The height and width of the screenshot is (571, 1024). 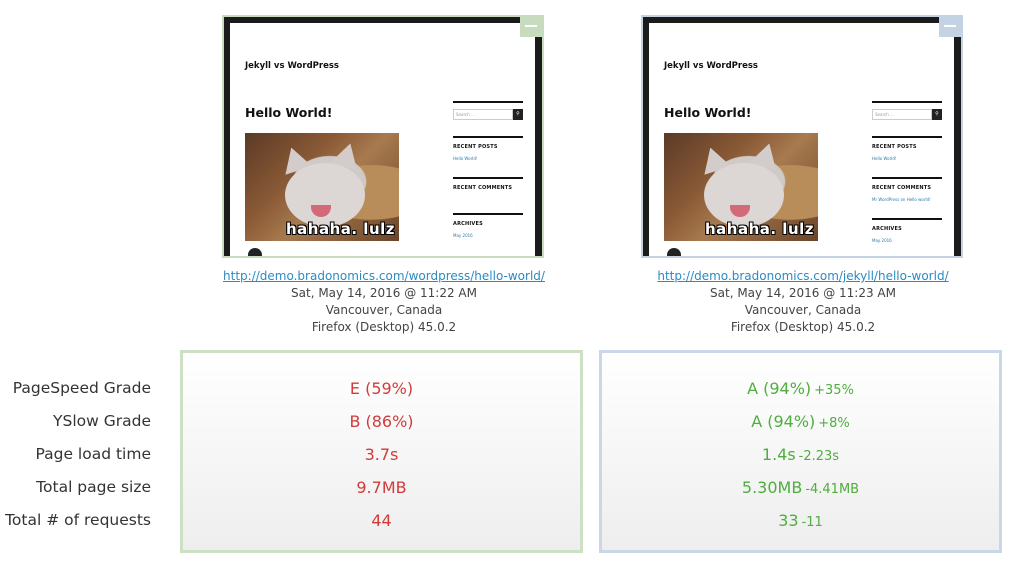 What do you see at coordinates (772, 487) in the screenshot?
I see `page-size-value: 5.30MB` at bounding box center [772, 487].